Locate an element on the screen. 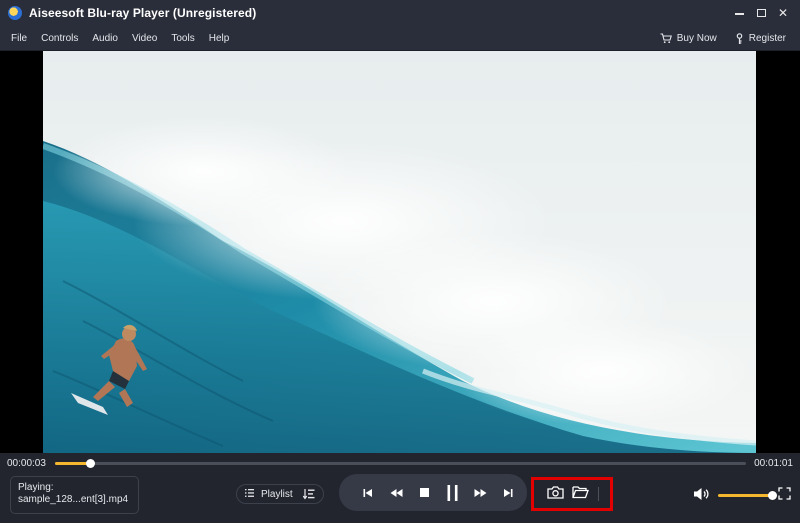  close-button: ✕ is located at coordinates (783, 13).